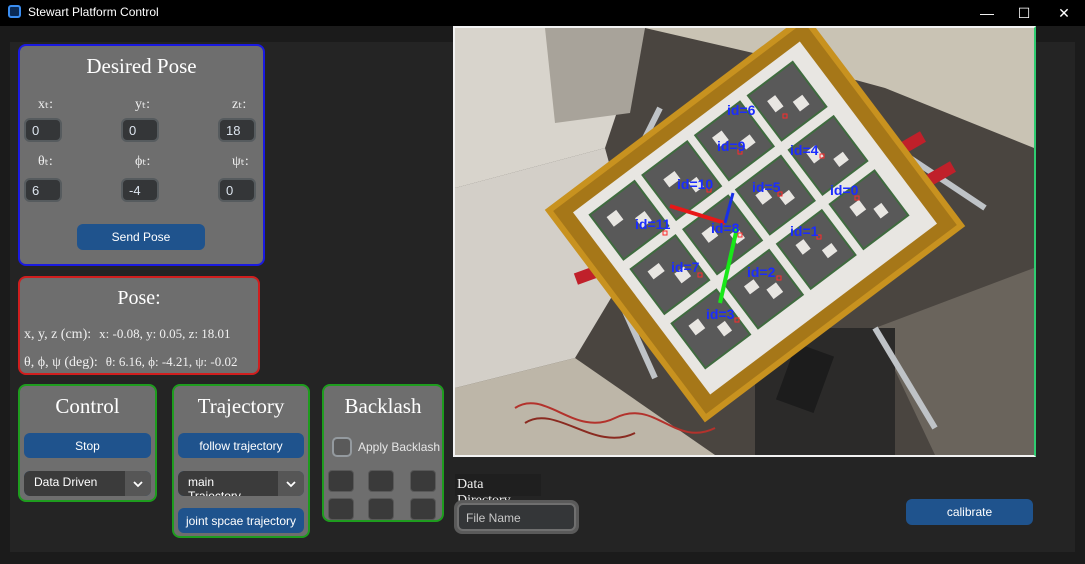 The image size is (1085, 564). What do you see at coordinates (731, 146) in the screenshot?
I see `marker-label: id=9` at bounding box center [731, 146].